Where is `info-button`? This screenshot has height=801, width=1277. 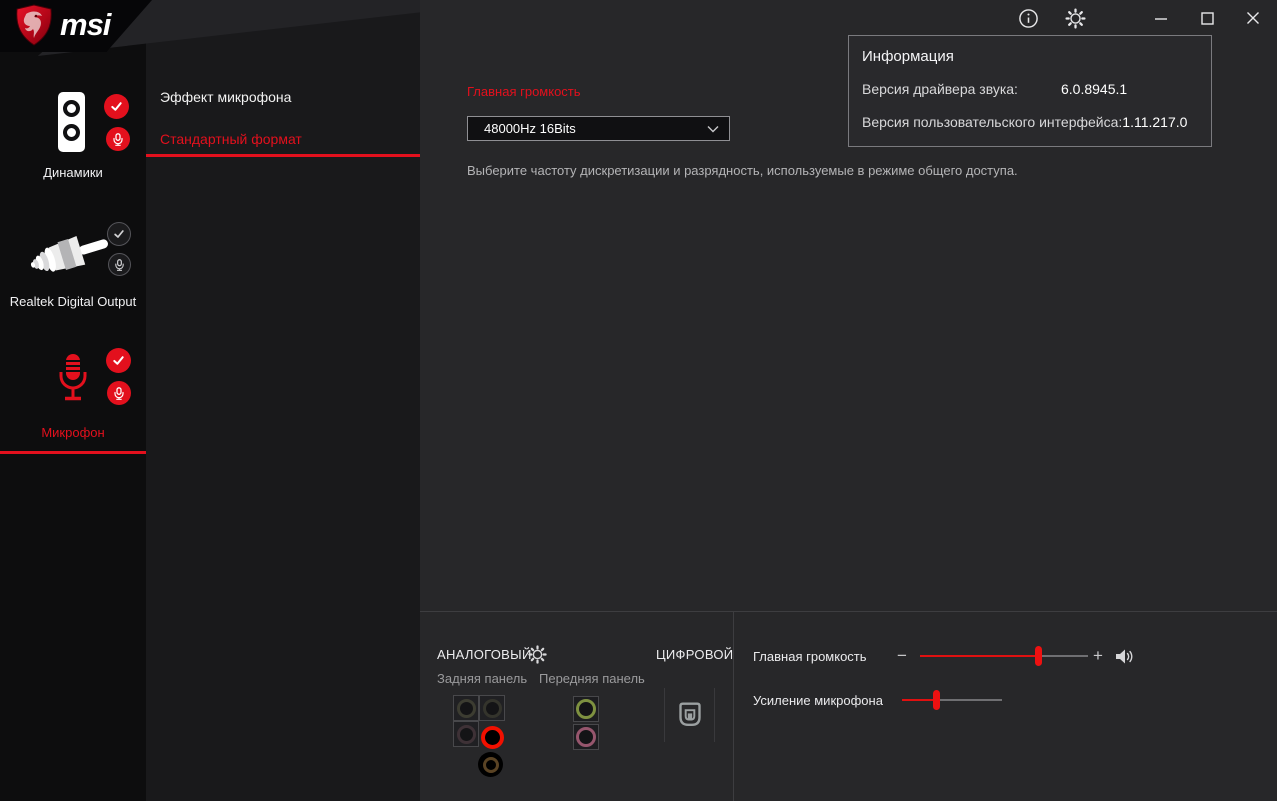
info-button is located at coordinates (1028, 18).